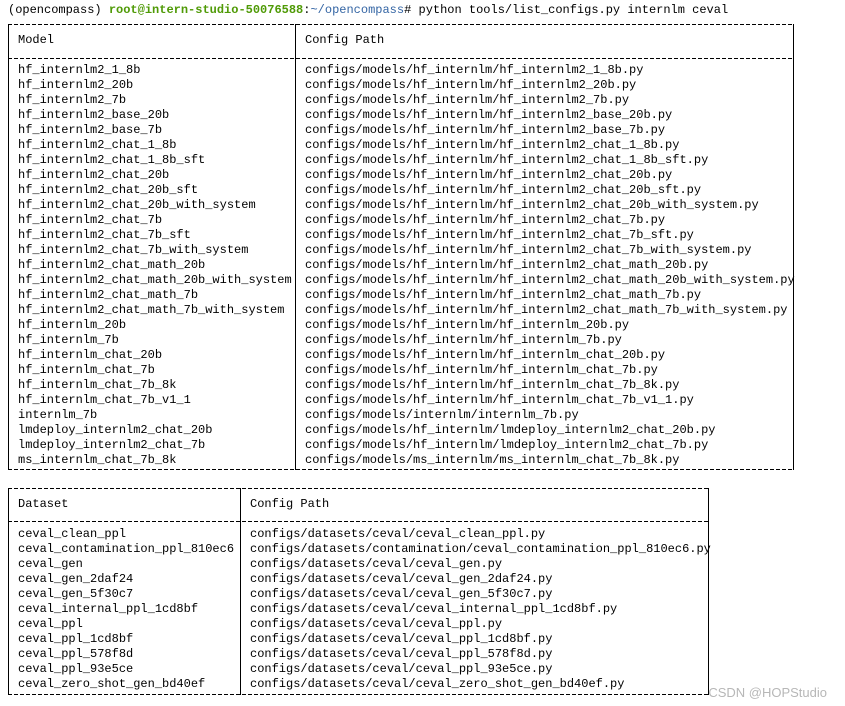 The width and height of the screenshot is (845, 706). I want to click on table-cell-name: lmdeploy_internlm2_chat_7b, so click(112, 445).